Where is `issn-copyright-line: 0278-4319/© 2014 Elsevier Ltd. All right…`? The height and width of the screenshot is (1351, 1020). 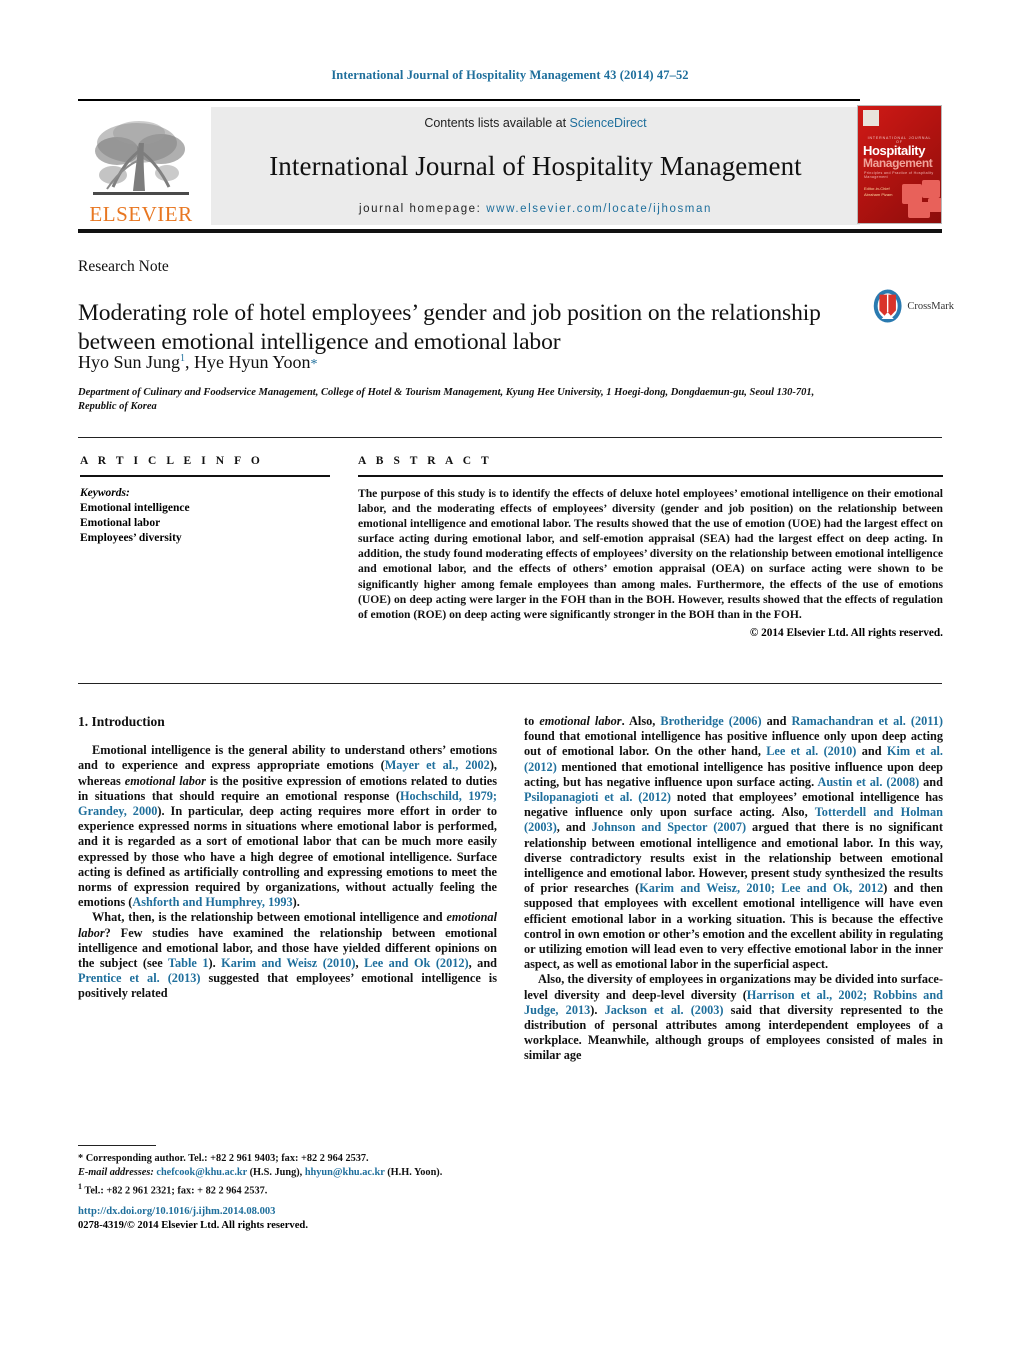 issn-copyright-line: 0278-4319/© 2014 Elsevier Ltd. All right… is located at coordinates (193, 1225).